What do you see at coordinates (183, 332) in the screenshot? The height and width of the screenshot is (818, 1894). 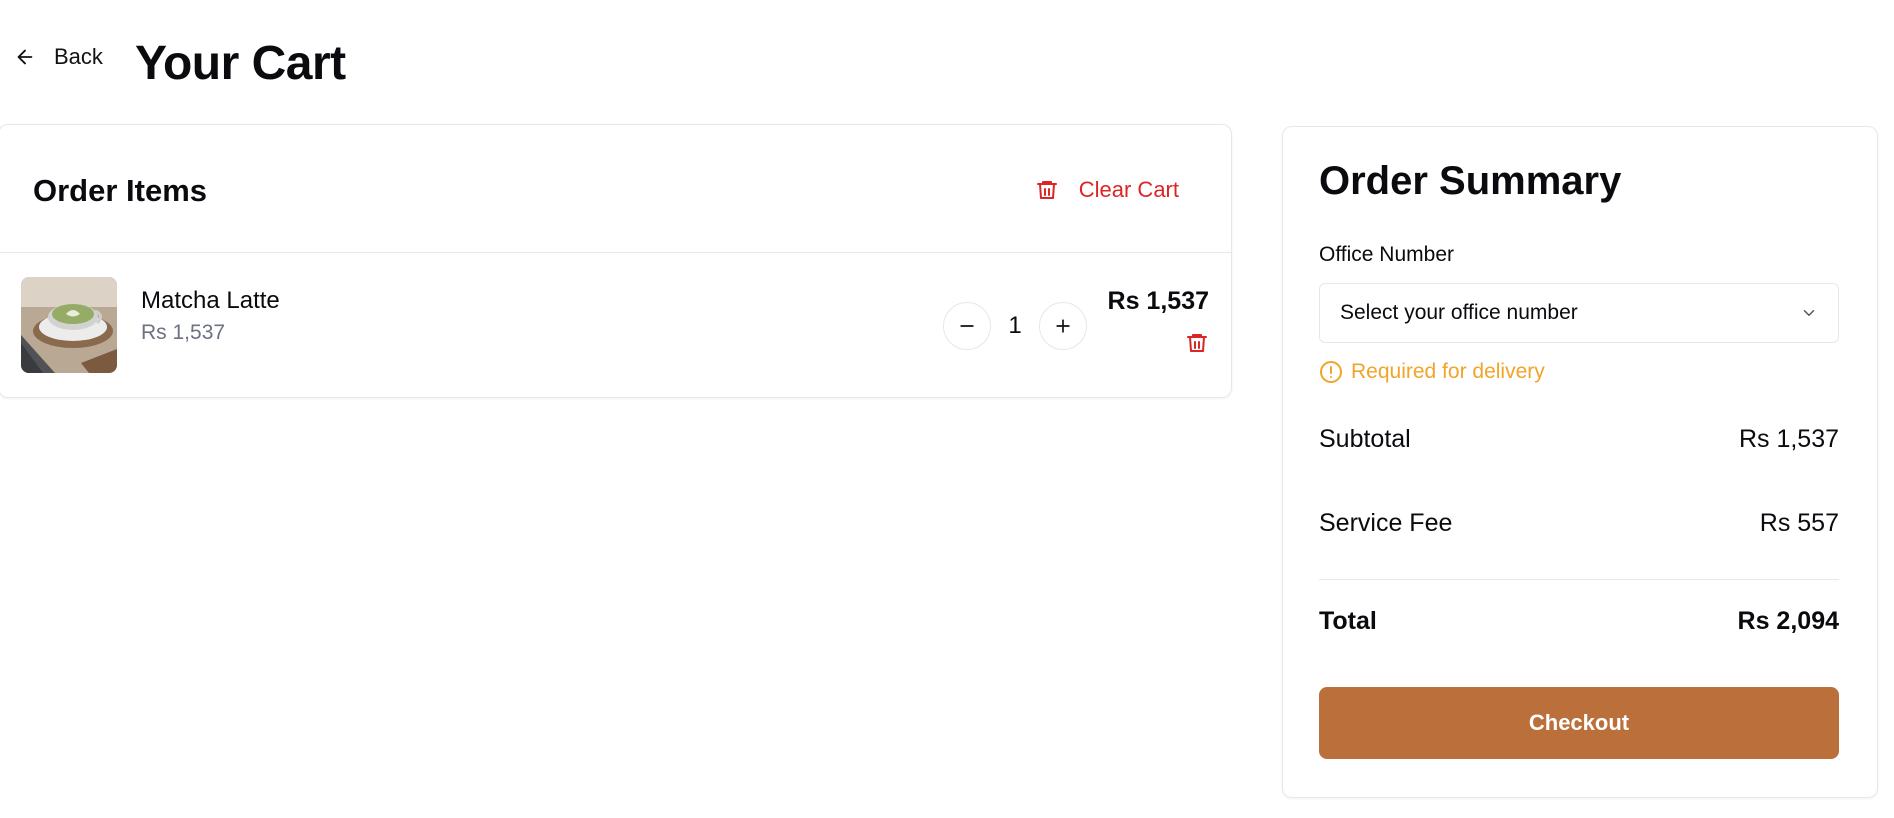 I see `item-unit-price: Rs 1,537` at bounding box center [183, 332].